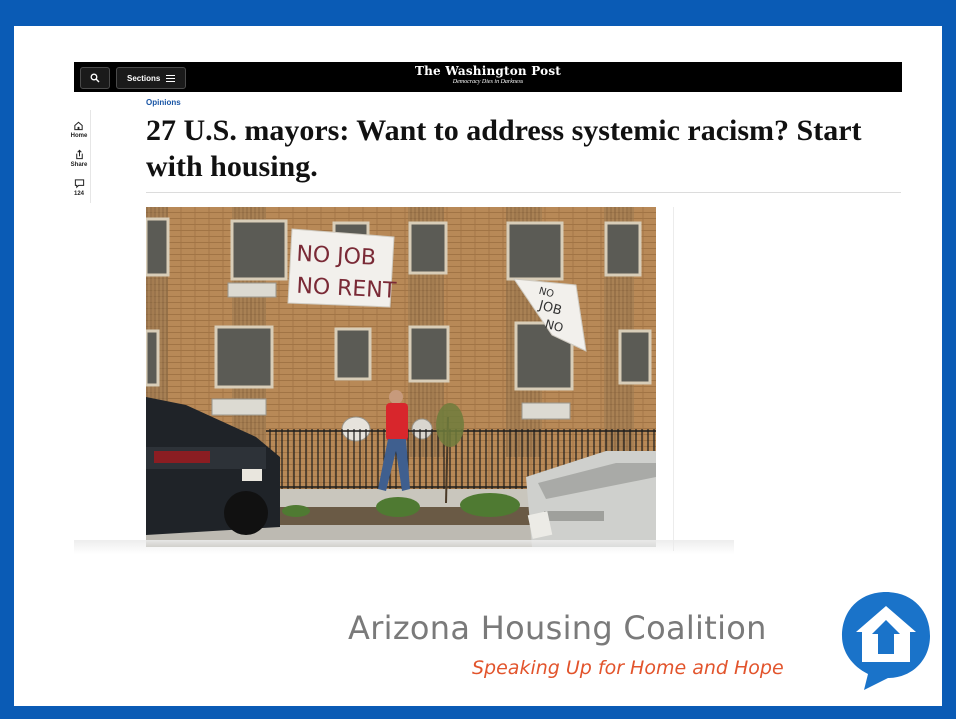  Describe the element at coordinates (628, 668) in the screenshot. I see `coalition-tagline: Speaking Up for Home and Hope` at that location.